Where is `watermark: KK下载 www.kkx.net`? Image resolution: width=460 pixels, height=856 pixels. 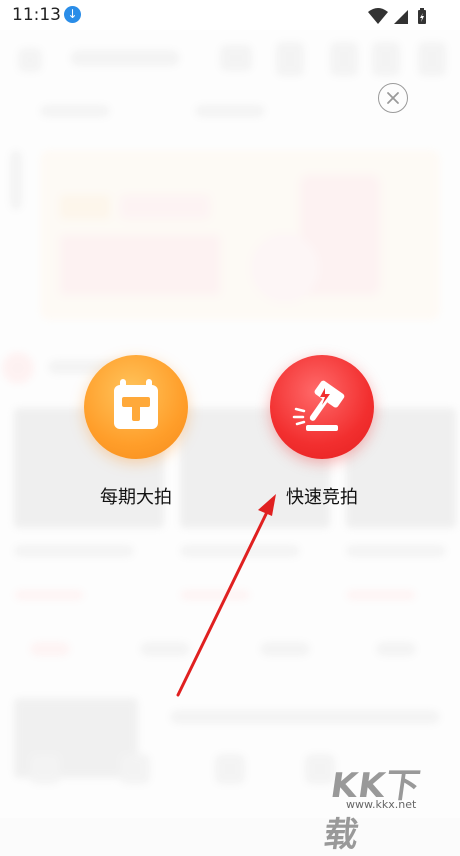
watermark: KK下载 www.kkx.net is located at coordinates (385, 805).